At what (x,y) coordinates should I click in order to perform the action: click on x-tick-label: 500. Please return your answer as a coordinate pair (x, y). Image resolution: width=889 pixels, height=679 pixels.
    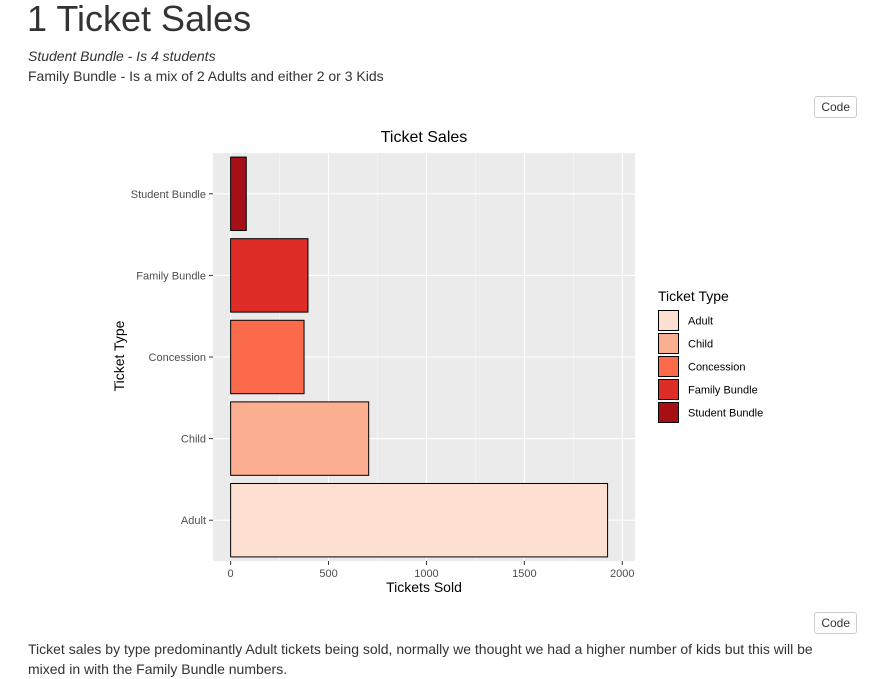
    Looking at the image, I should click on (328, 574).